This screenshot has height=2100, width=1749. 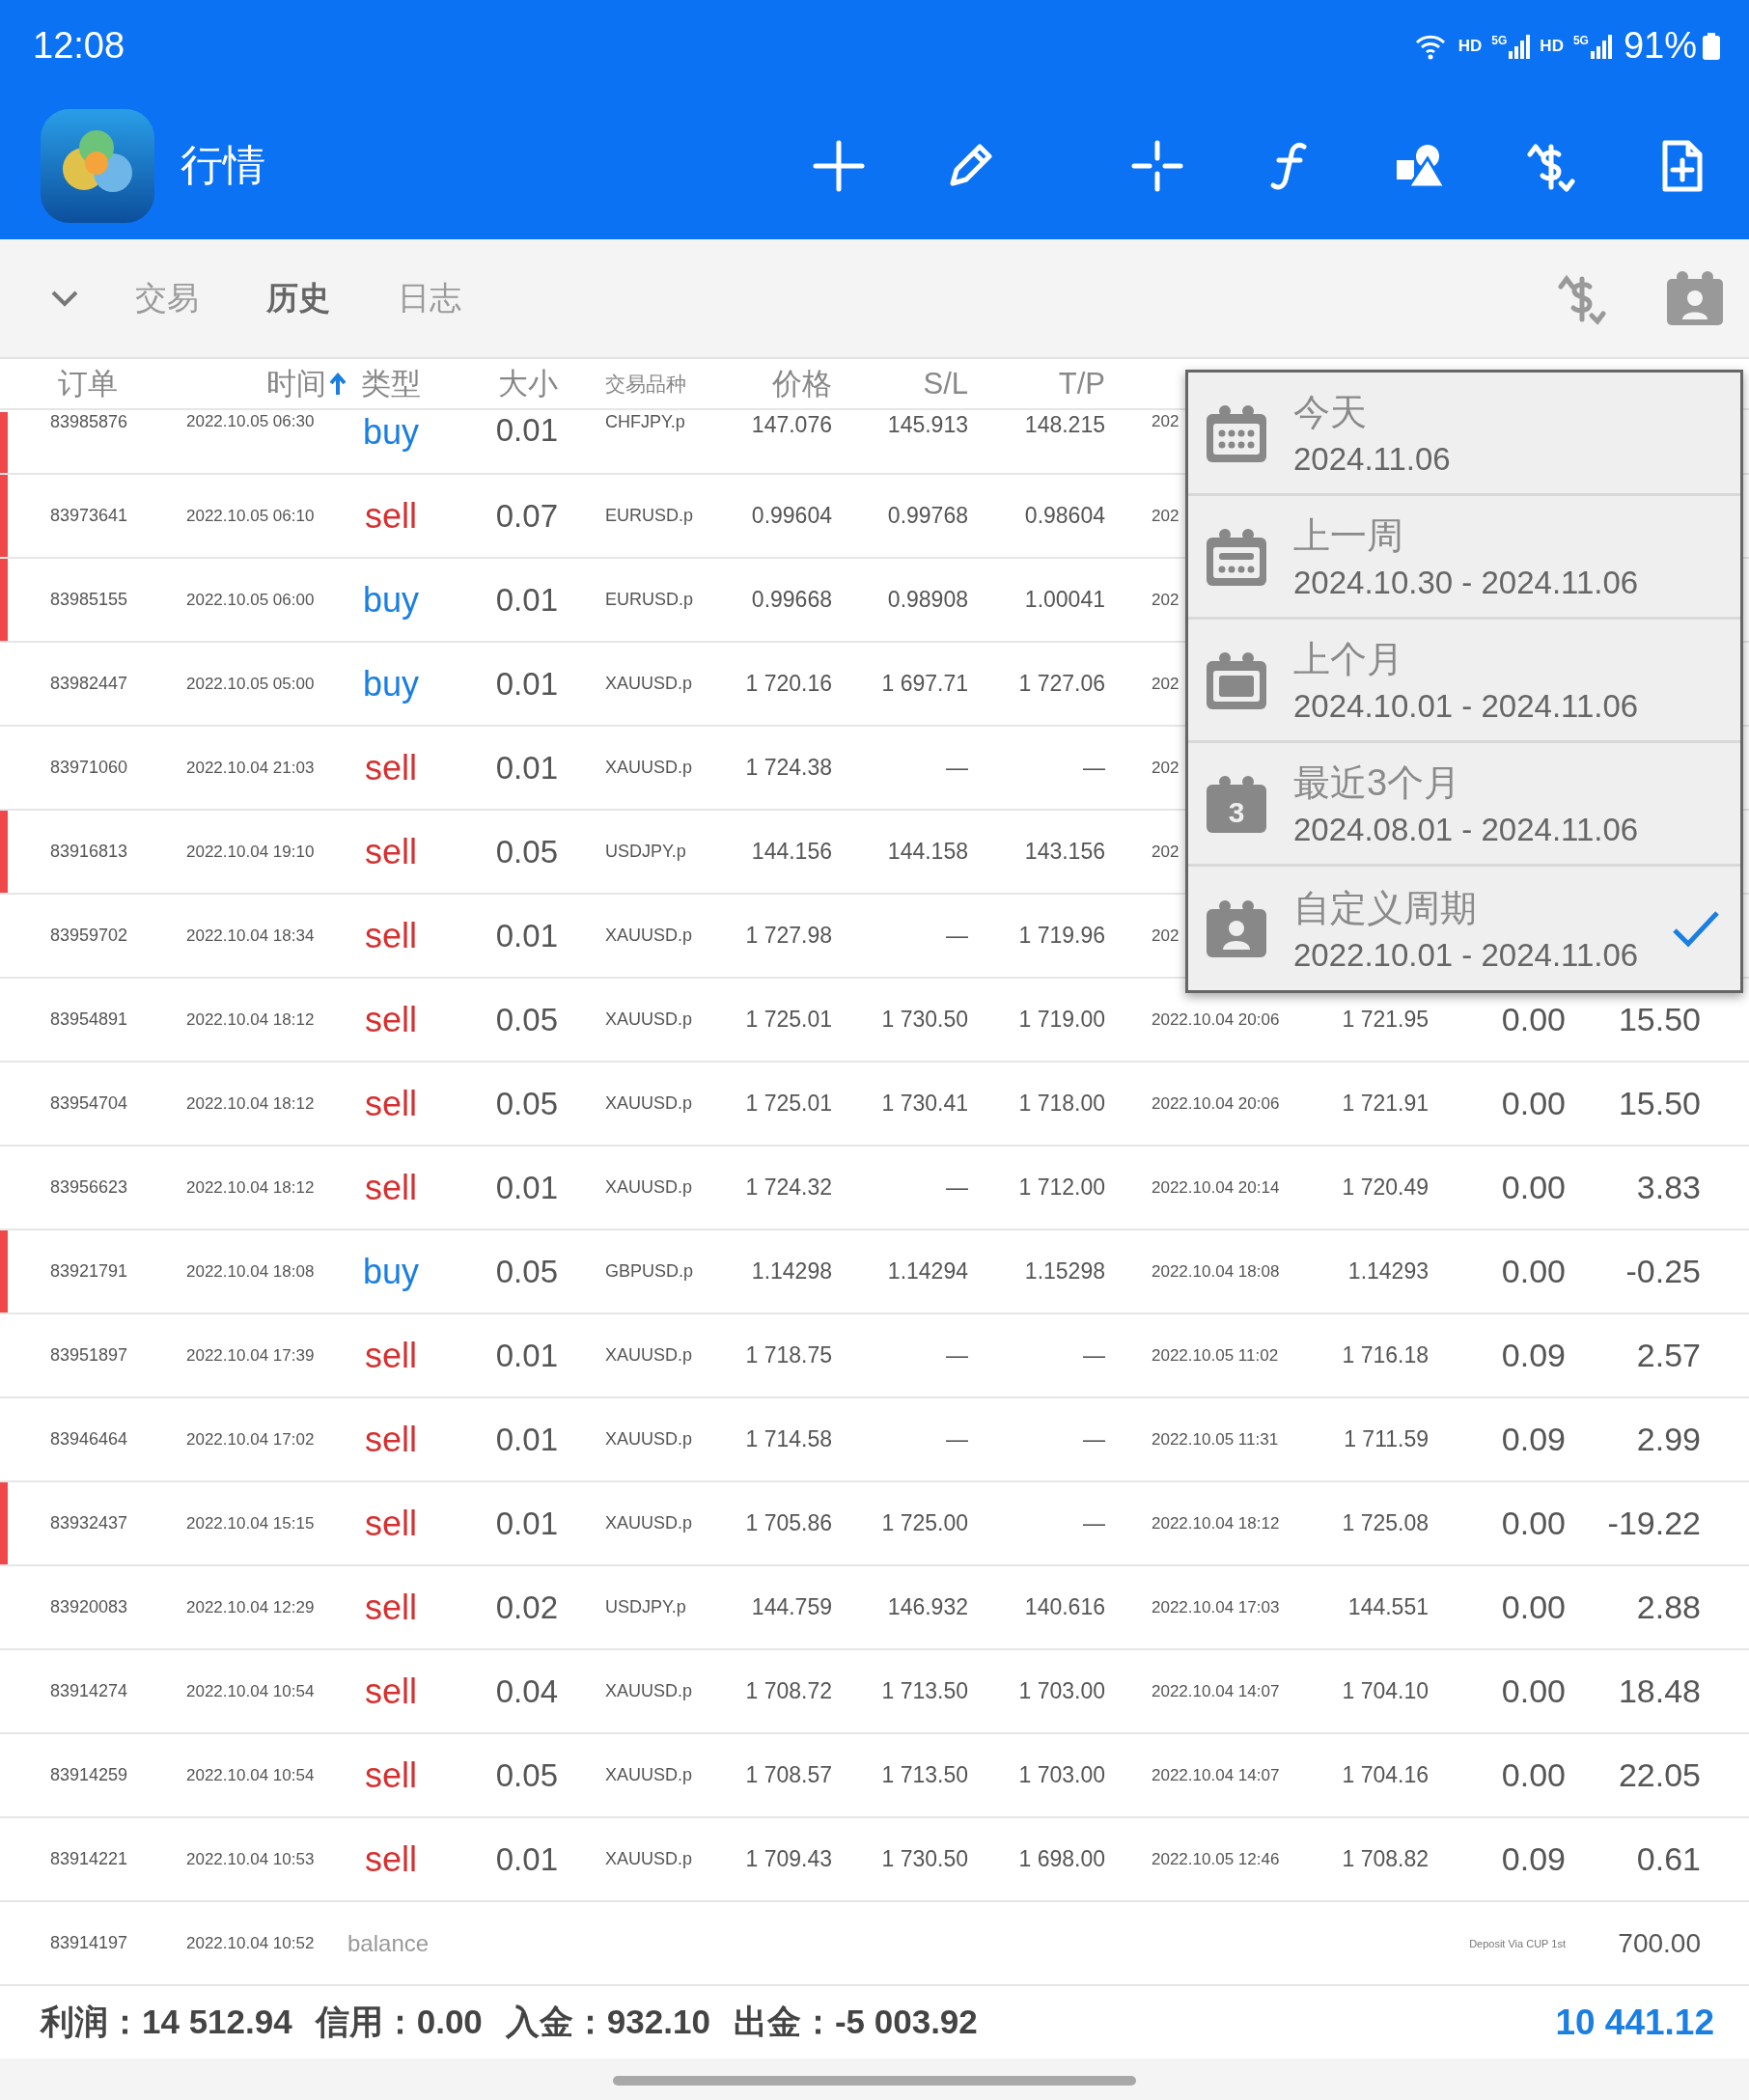 What do you see at coordinates (1064, 425) in the screenshot?
I see `table-cell: 148.215` at bounding box center [1064, 425].